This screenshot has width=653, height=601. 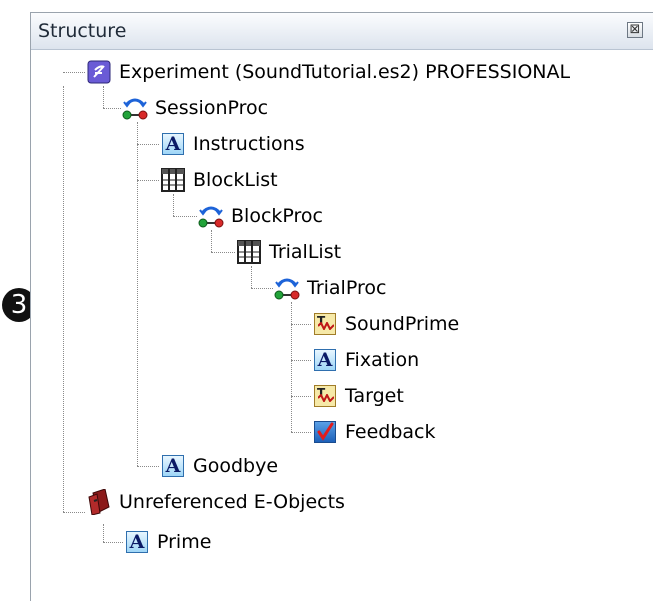 I want to click on tree-node-target: T Target, so click(x=358, y=396).